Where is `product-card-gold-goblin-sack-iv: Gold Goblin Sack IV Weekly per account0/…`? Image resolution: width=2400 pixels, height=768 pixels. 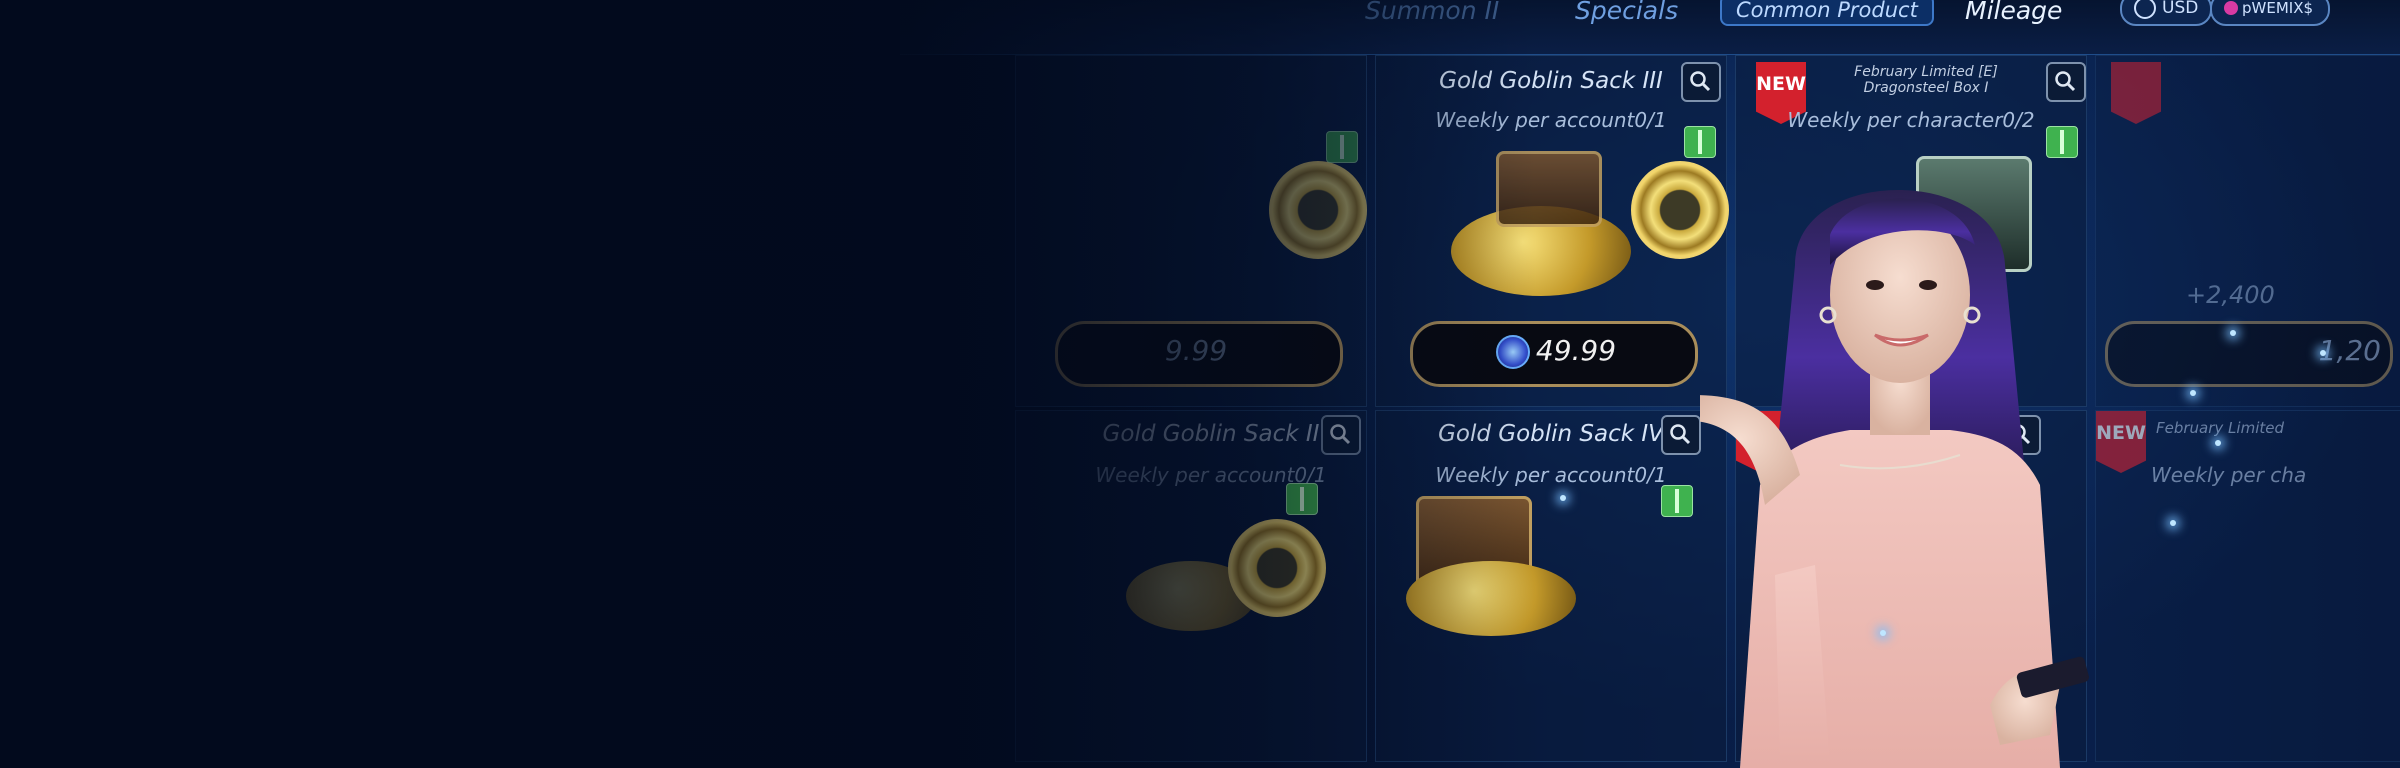
product-card-gold-goblin-sack-iv: Gold Goblin Sack IV Weekly per account0/… is located at coordinates (1551, 586).